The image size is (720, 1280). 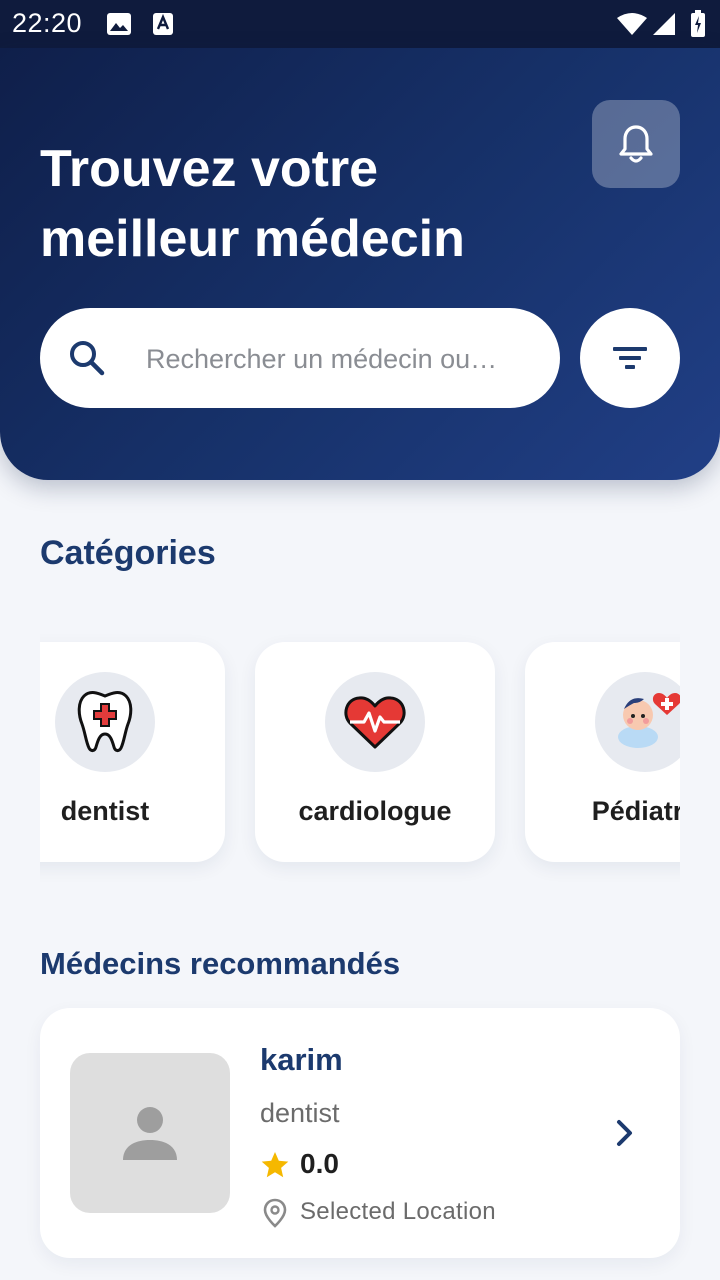 I want to click on status-time: 22:20, so click(x=47, y=23).